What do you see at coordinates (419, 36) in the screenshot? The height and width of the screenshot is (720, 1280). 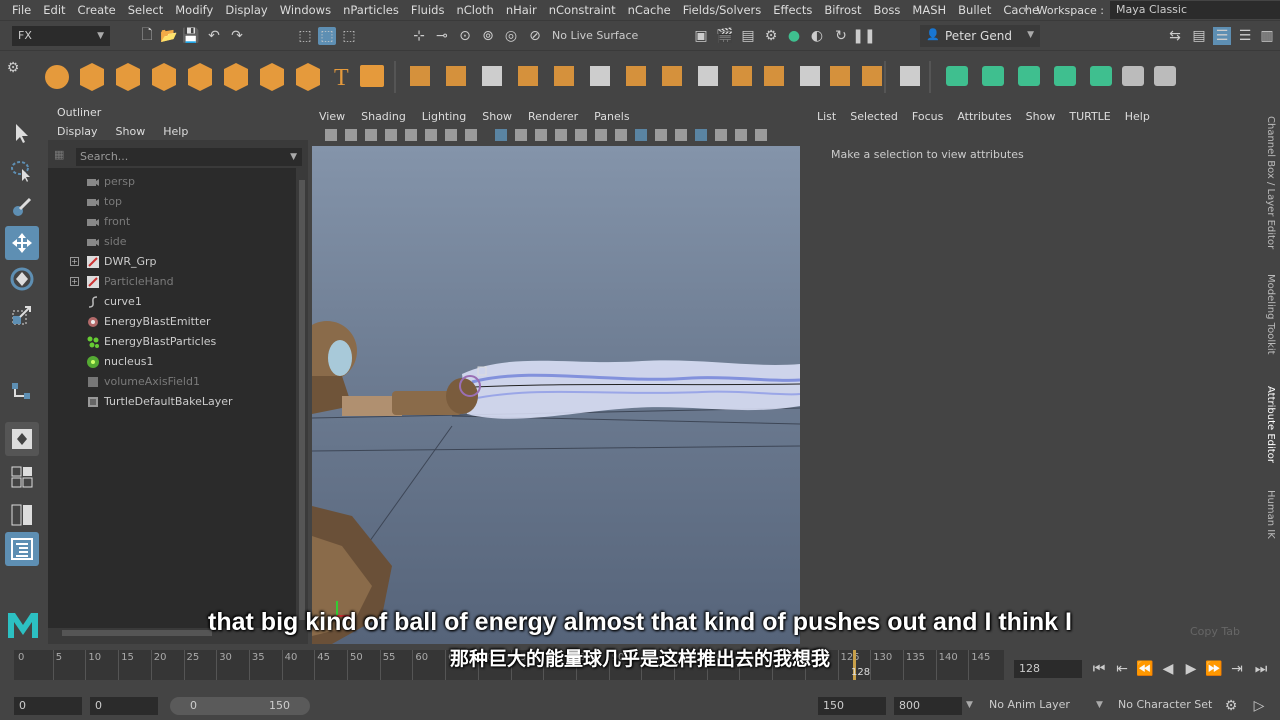 I see `snap-grid-icon: ⊹` at bounding box center [419, 36].